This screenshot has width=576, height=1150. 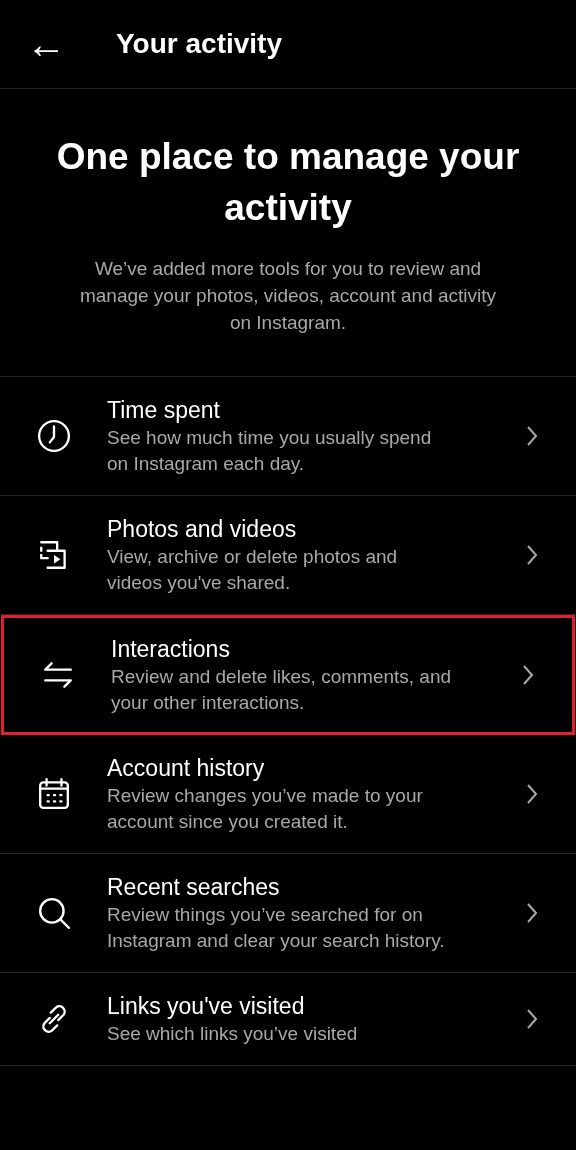 I want to click on page-title: Your activity, so click(x=199, y=44).